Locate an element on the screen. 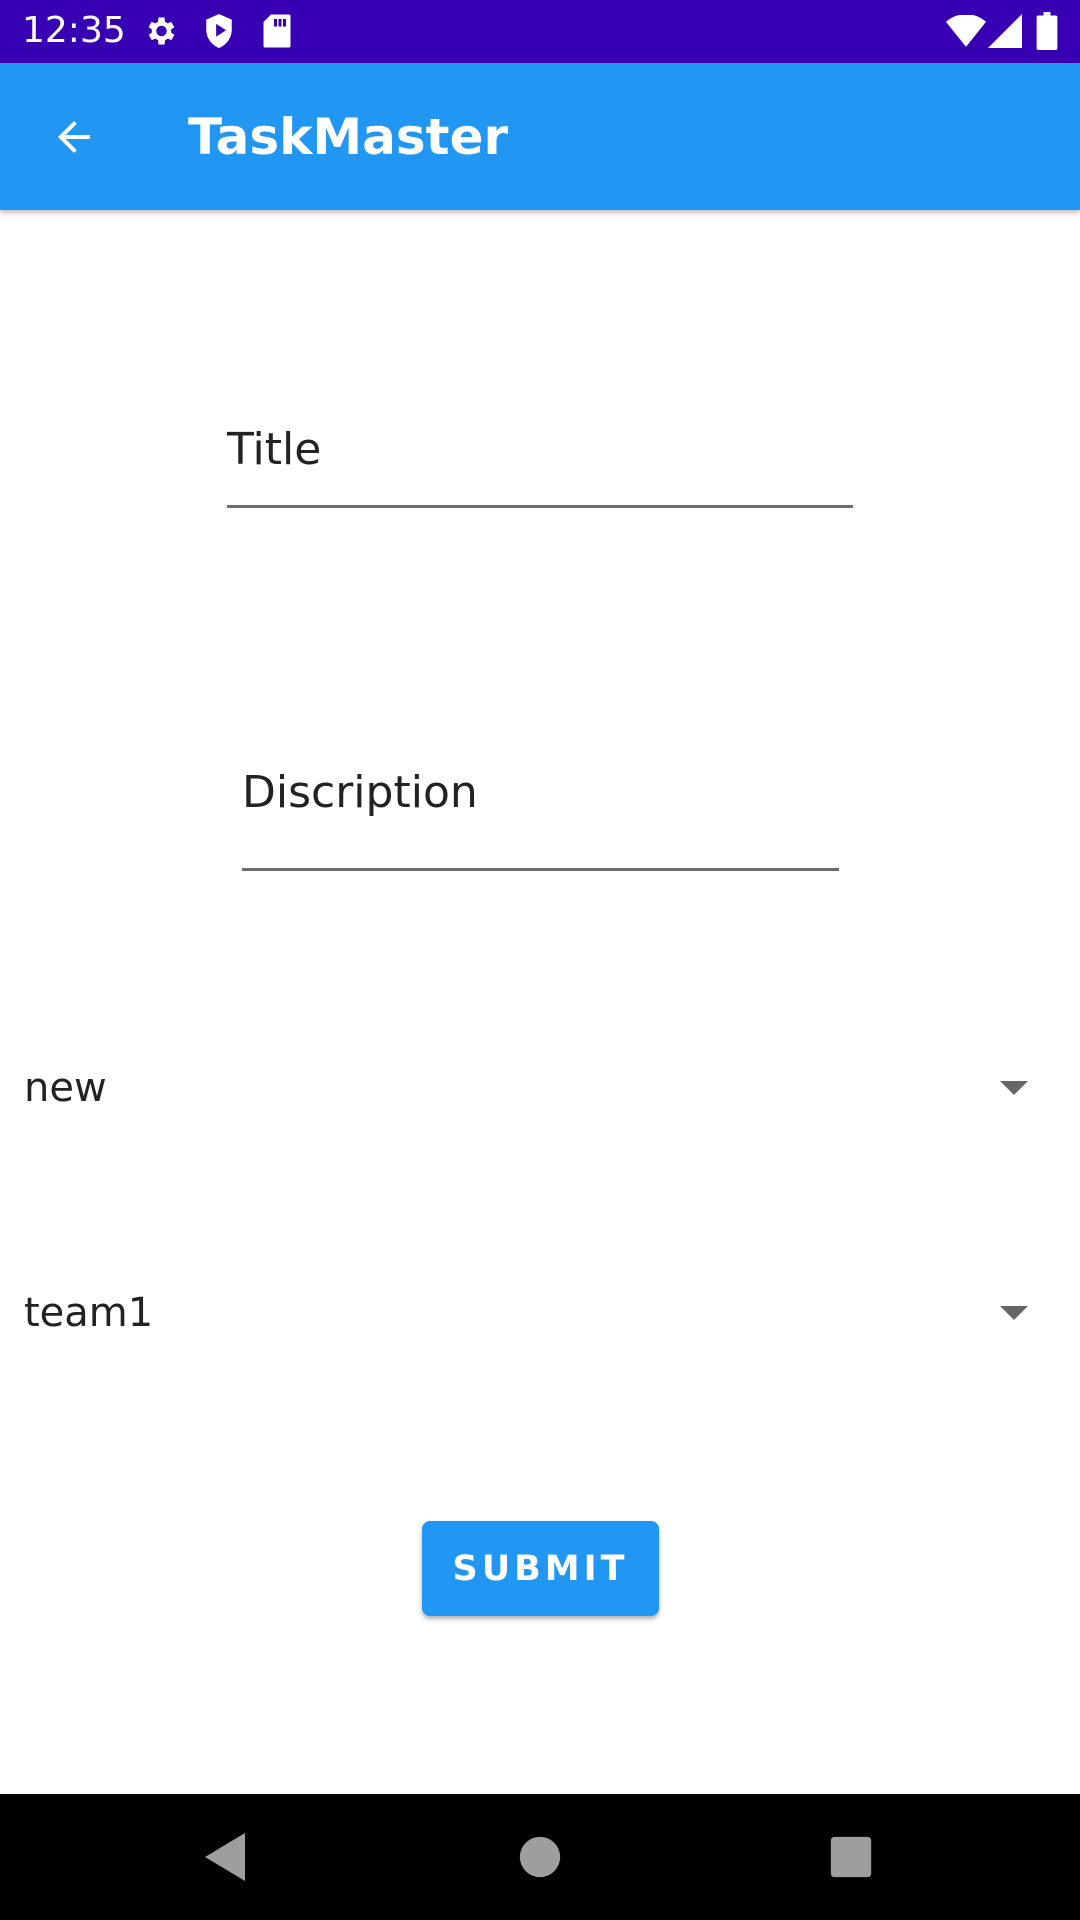 The height and width of the screenshot is (1920, 1080). sd-card-icon is located at coordinates (277, 31).